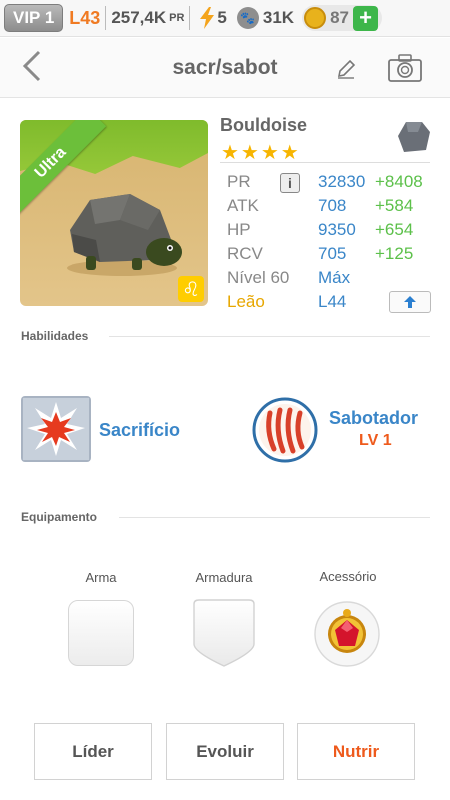 This screenshot has height=800, width=450. I want to click on page-title: sacr/sabot, so click(225, 67).